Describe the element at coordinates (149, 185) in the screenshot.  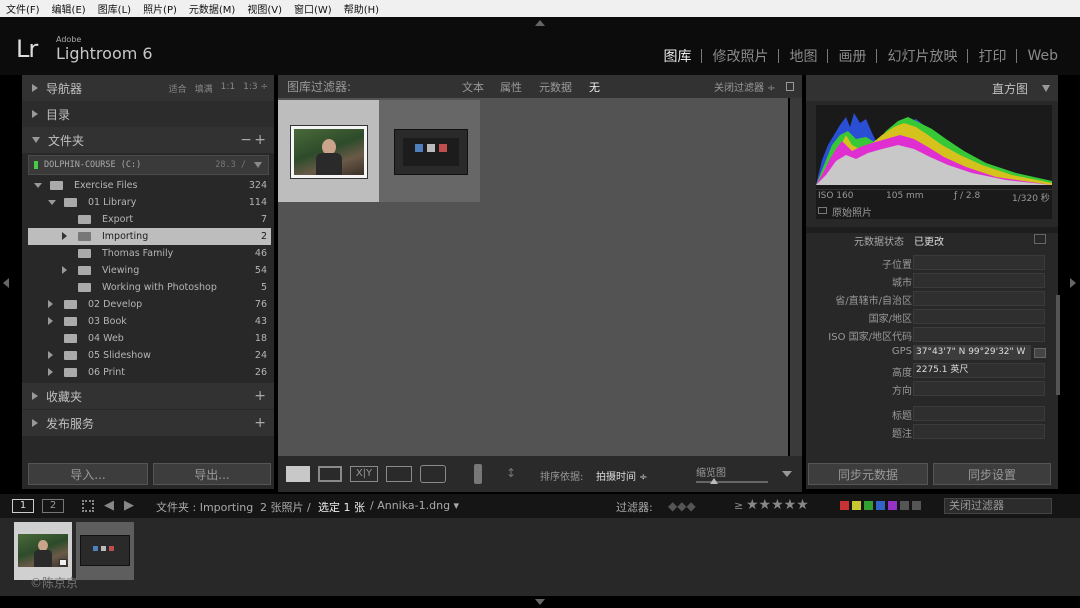
I see `folder-row: Exercise Files 324` at that location.